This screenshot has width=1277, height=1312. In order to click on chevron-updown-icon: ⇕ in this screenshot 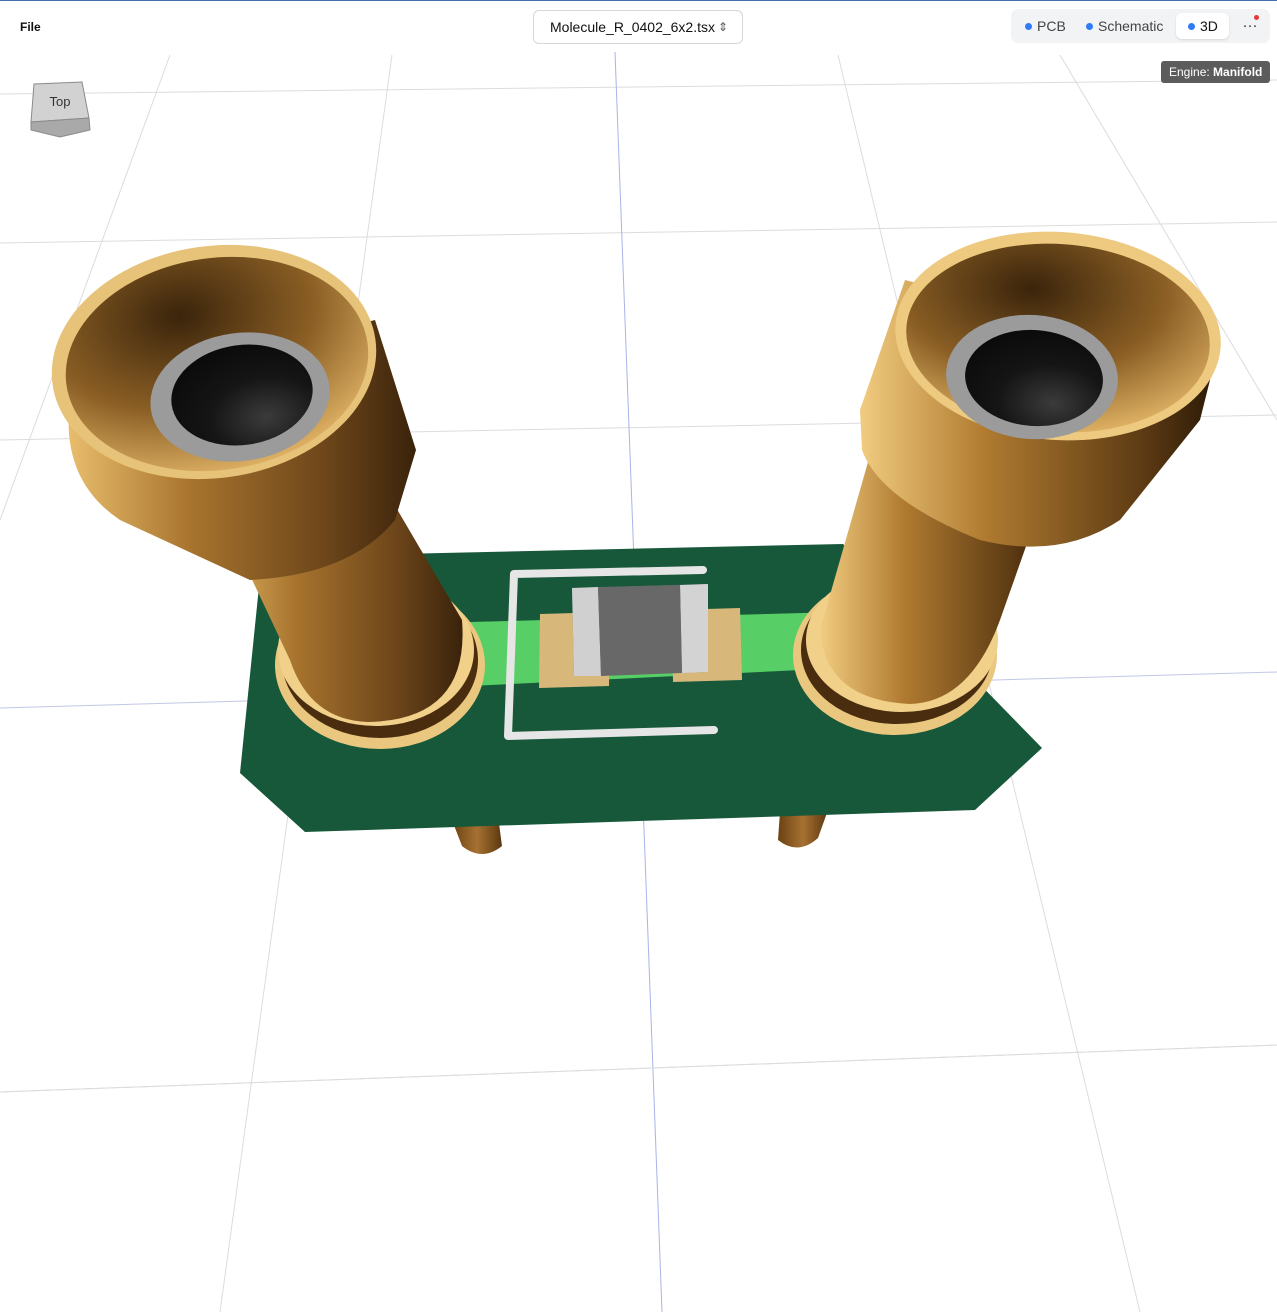, I will do `click(722, 27)`.